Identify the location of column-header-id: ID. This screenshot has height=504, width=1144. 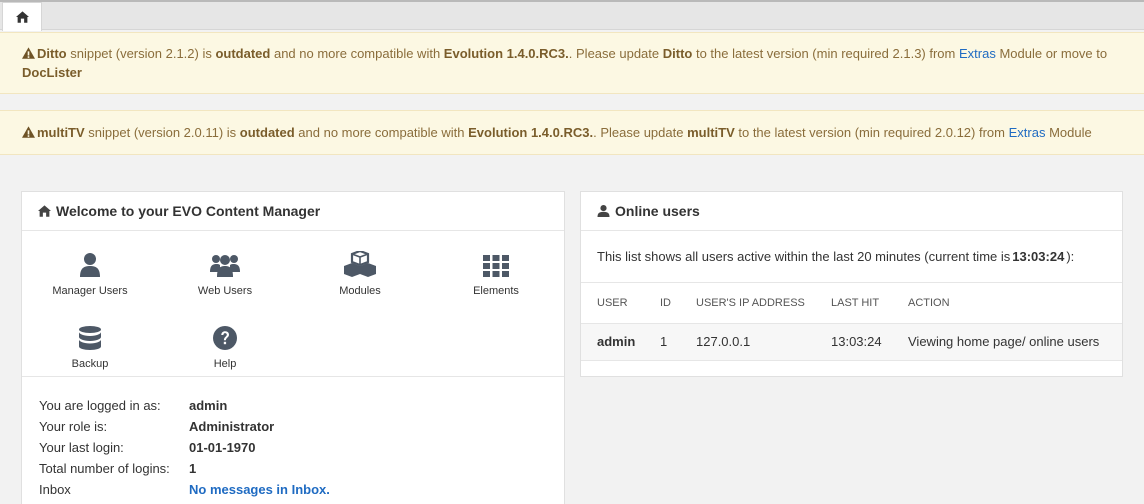
(662, 303).